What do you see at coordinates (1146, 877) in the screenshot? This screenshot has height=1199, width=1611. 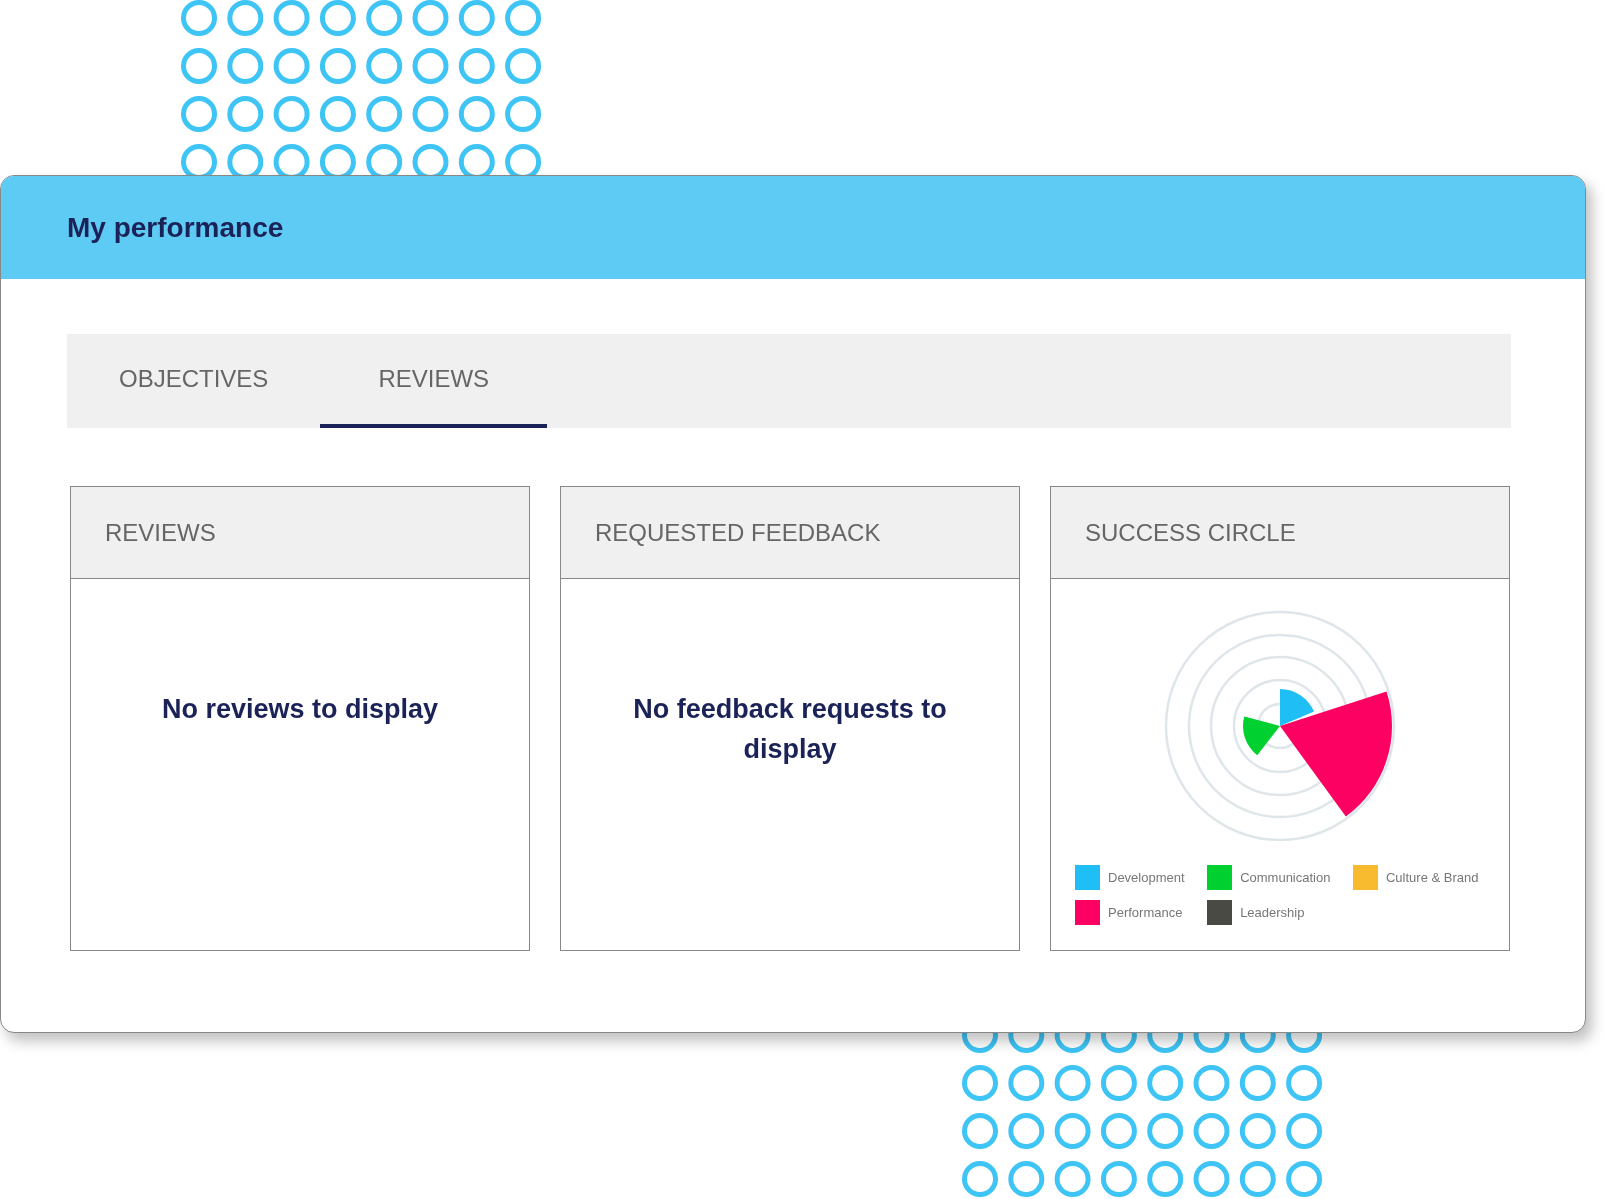 I see `legend-label: Development` at bounding box center [1146, 877].